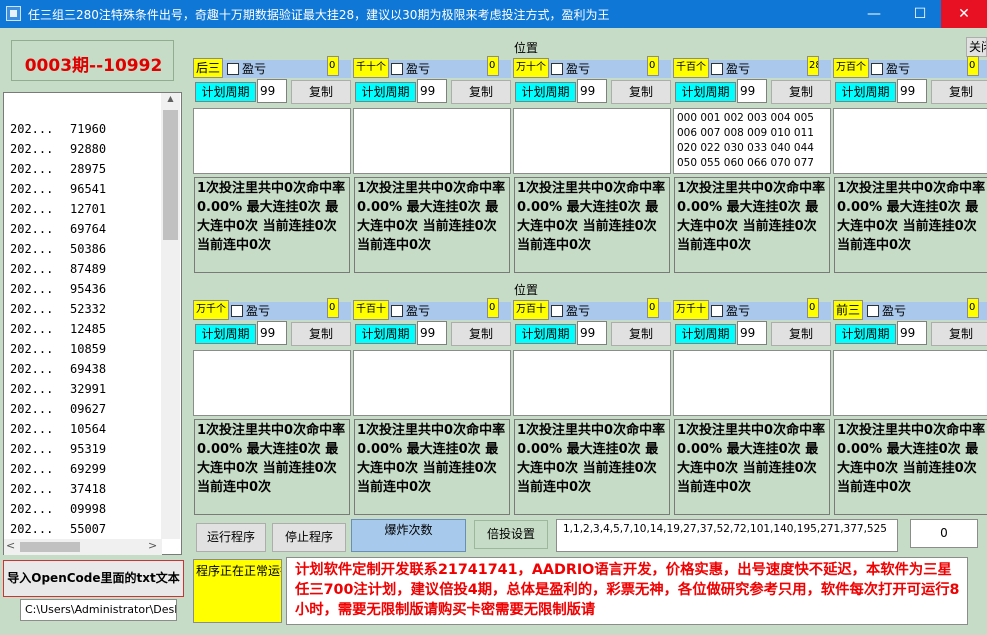  Describe the element at coordinates (98, 610) in the screenshot. I see `file-path-field: C:\Users\Administrator\Desl` at that location.